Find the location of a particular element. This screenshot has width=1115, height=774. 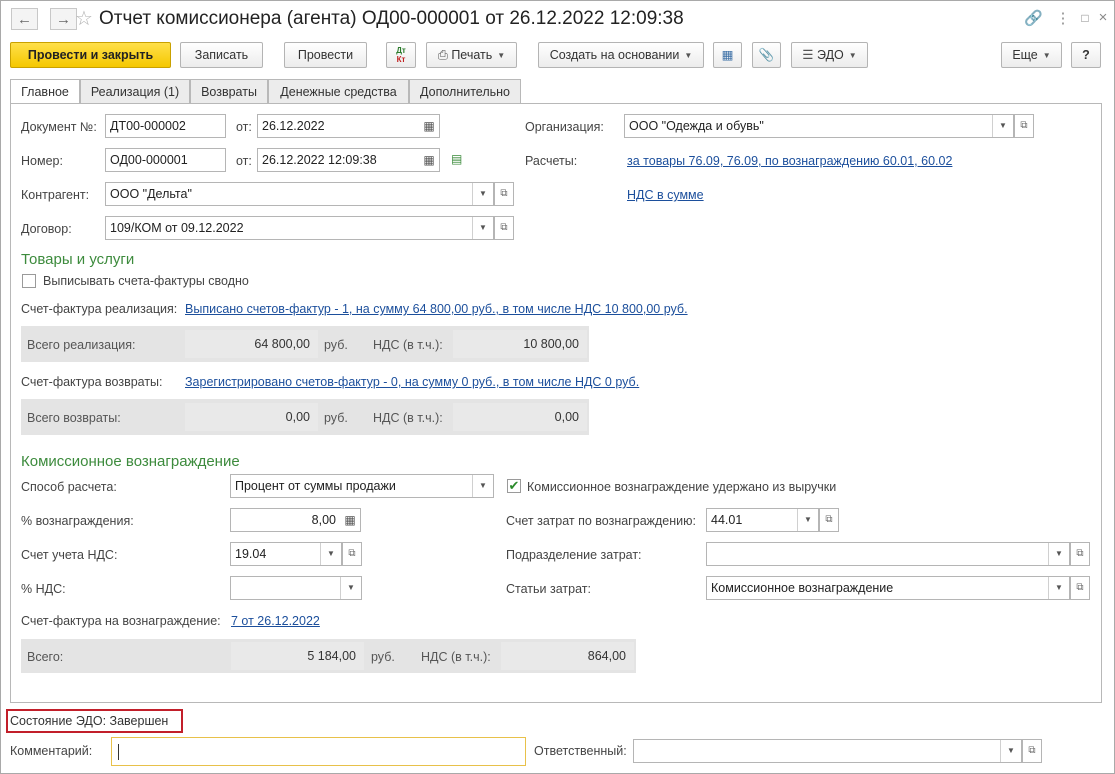

help-button: ? is located at coordinates (1086, 55).